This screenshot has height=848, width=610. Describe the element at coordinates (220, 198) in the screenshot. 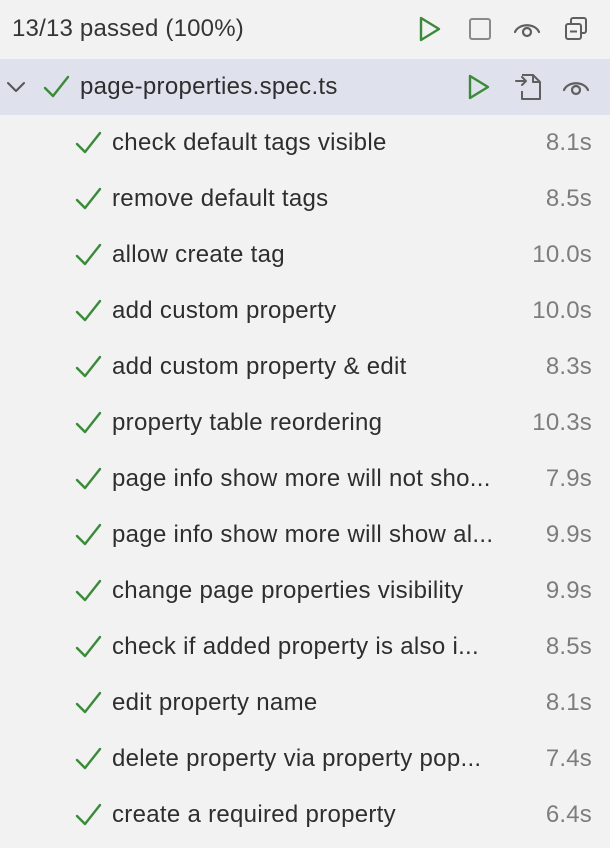

I see `test-name: remove default tags` at that location.